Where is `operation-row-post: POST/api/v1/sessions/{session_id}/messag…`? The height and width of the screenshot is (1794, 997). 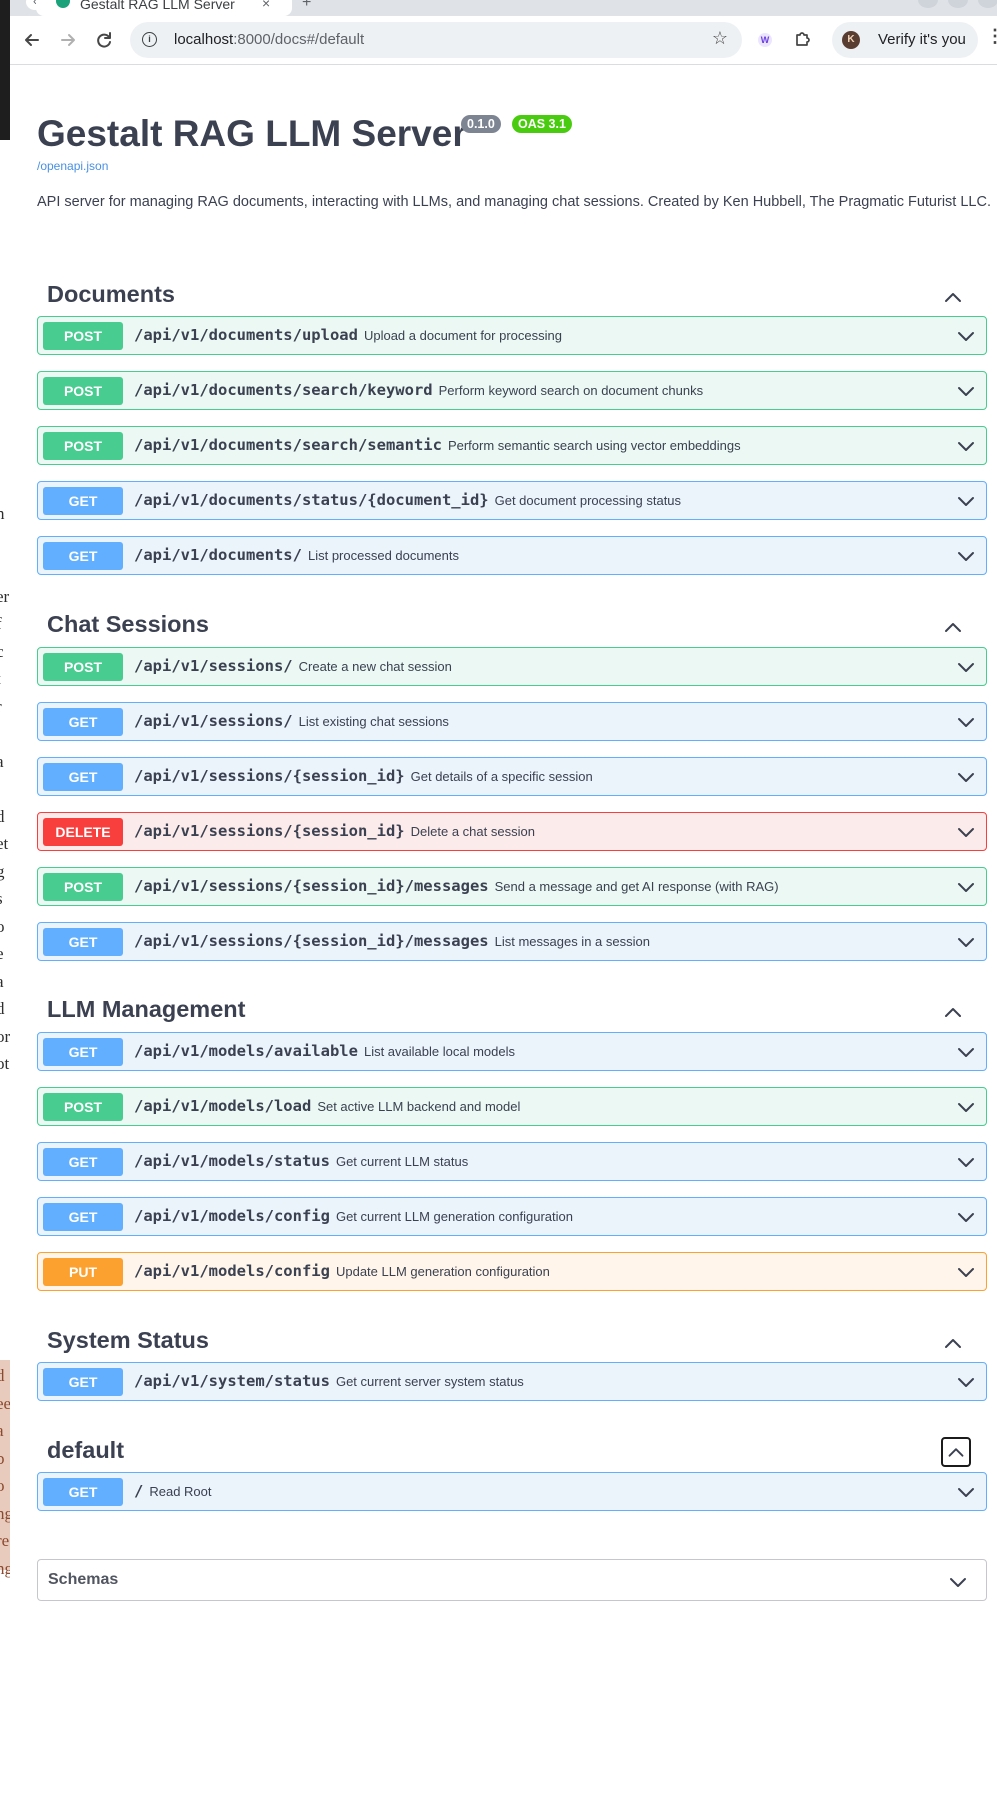
operation-row-post: POST/api/v1/sessions/{session_id}/messag… is located at coordinates (512, 886).